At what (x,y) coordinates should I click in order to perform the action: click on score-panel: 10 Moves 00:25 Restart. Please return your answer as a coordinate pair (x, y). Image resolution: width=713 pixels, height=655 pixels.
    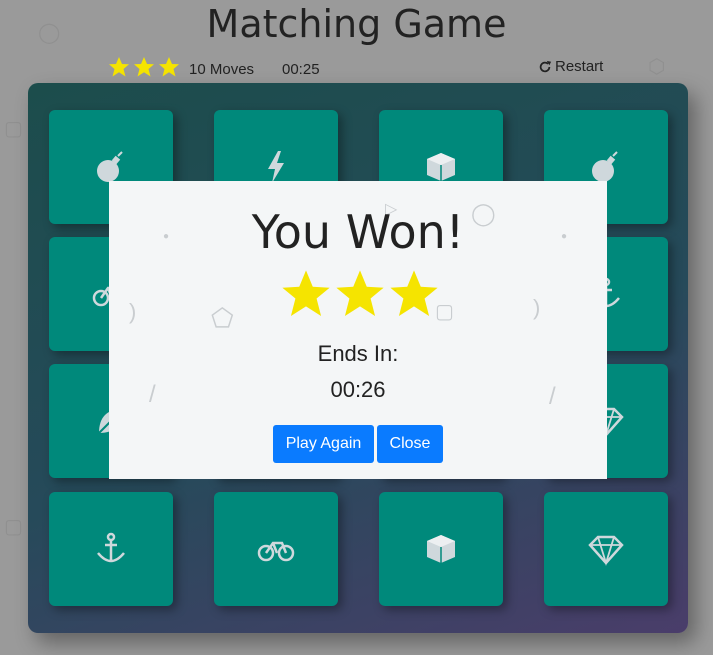
    Looking at the image, I should click on (360, 68).